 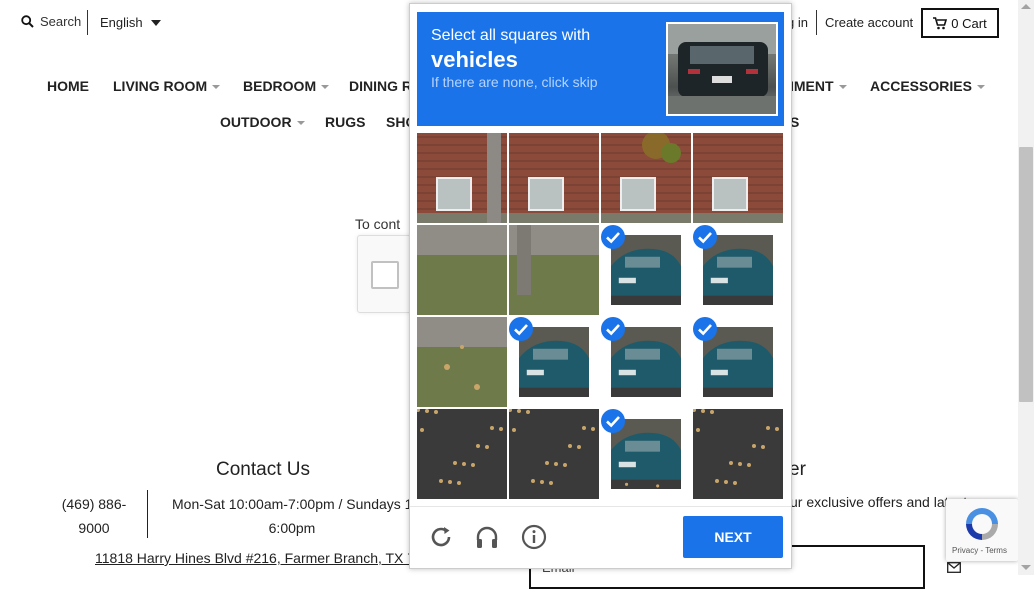 I want to click on reload-button, so click(x=441, y=537).